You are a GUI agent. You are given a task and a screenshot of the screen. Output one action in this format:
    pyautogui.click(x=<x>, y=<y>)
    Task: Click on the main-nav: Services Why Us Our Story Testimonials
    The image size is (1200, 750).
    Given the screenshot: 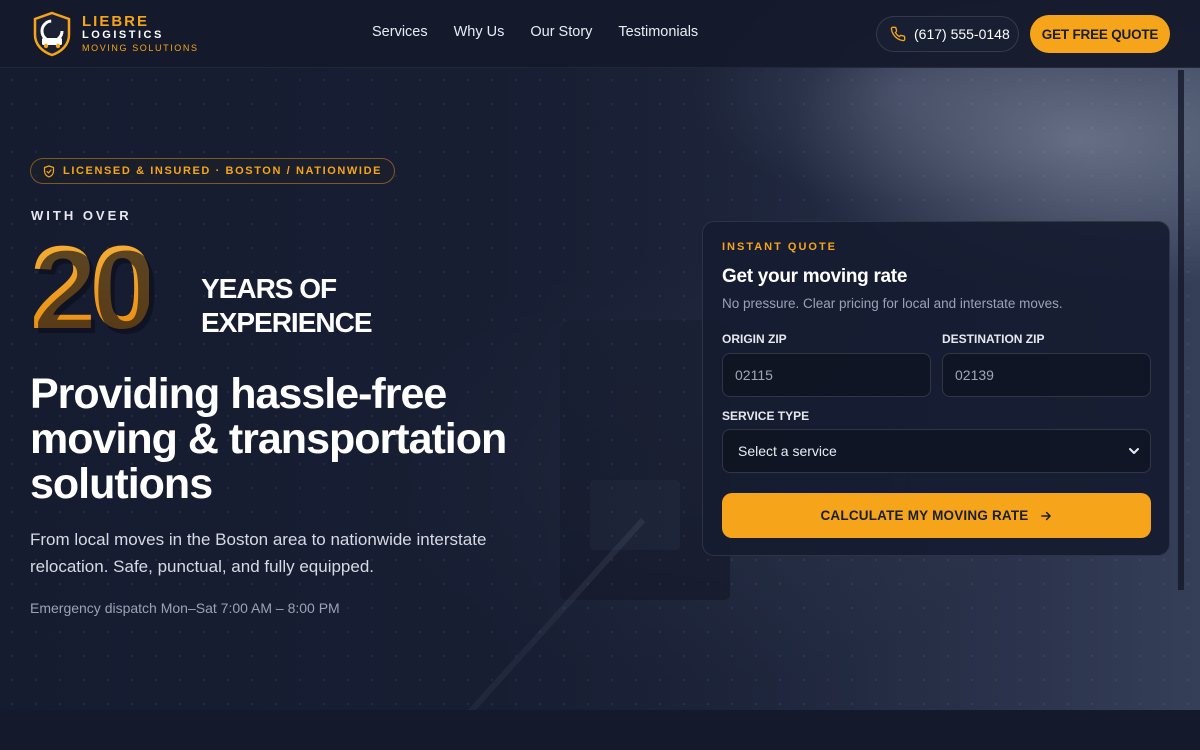 What is the action you would take?
    pyautogui.click(x=535, y=32)
    